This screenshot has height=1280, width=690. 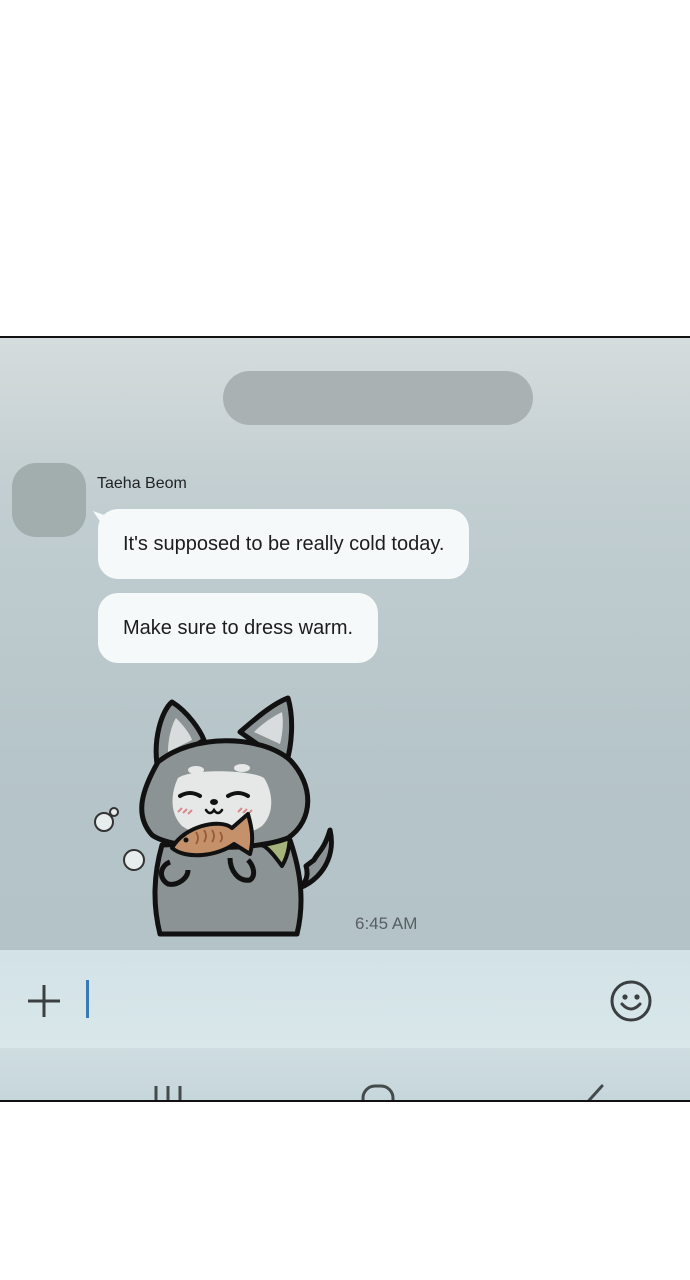 What do you see at coordinates (87, 999) in the screenshot?
I see `text-cursor` at bounding box center [87, 999].